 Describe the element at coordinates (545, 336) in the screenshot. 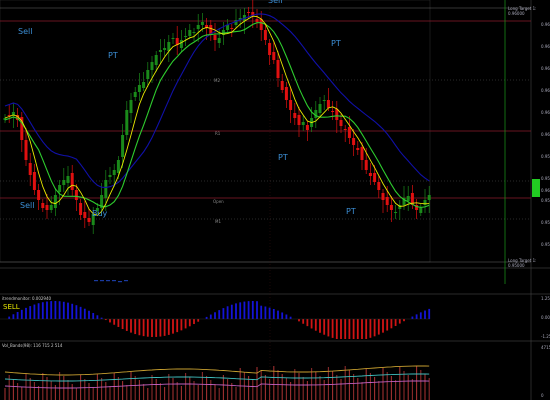

I see `oscillator-scale-tick: -1.2500` at that location.